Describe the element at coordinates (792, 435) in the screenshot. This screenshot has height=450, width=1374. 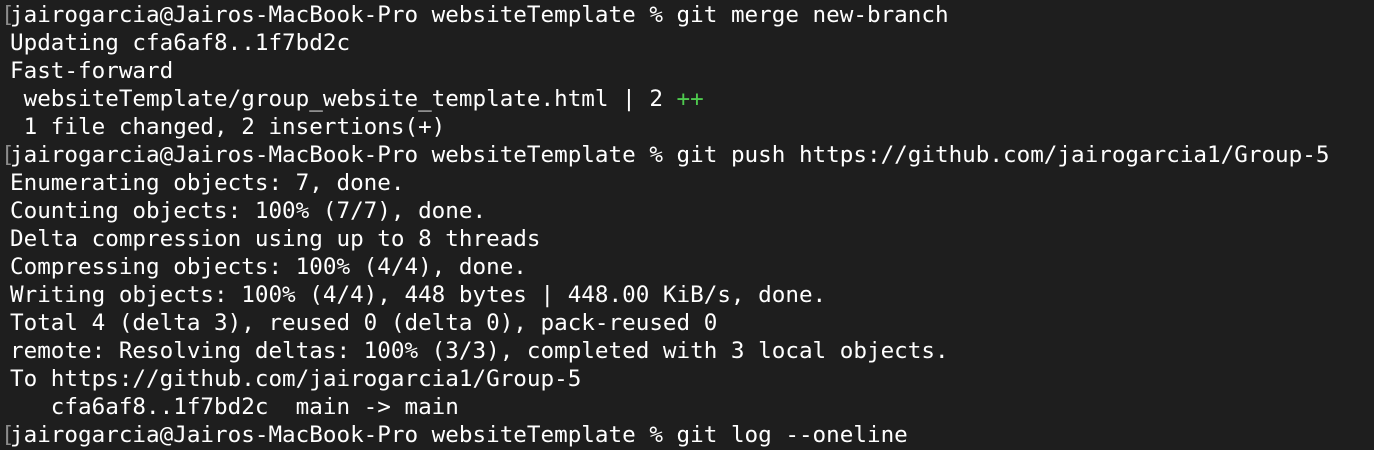
I see `command-text: git log --oneline` at that location.